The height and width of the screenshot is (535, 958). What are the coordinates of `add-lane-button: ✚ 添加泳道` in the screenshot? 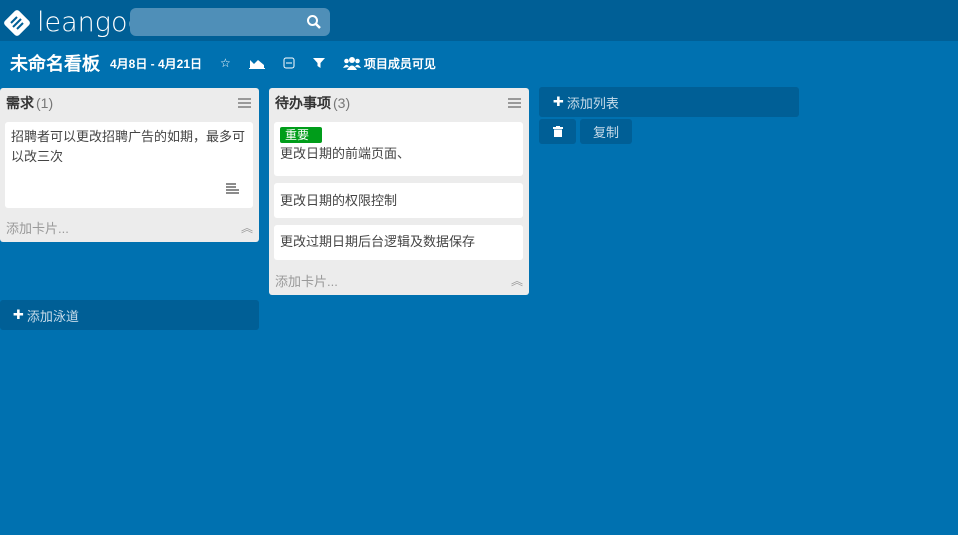 It's located at (129, 315).